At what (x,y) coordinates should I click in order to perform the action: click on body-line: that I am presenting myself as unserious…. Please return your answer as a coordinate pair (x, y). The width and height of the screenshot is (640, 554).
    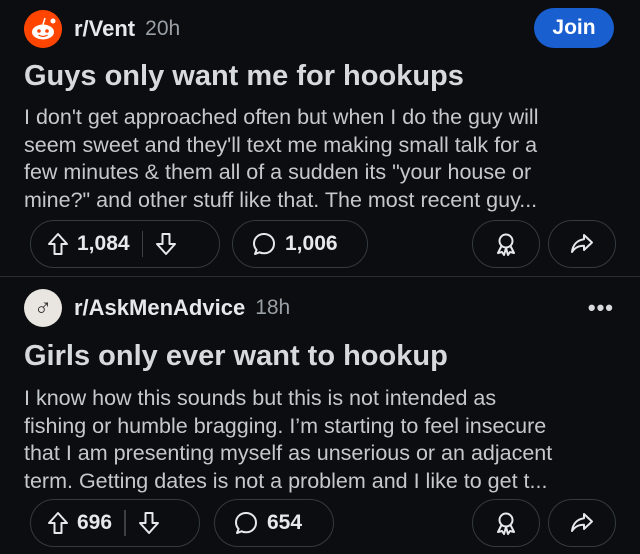
    Looking at the image, I should click on (288, 453).